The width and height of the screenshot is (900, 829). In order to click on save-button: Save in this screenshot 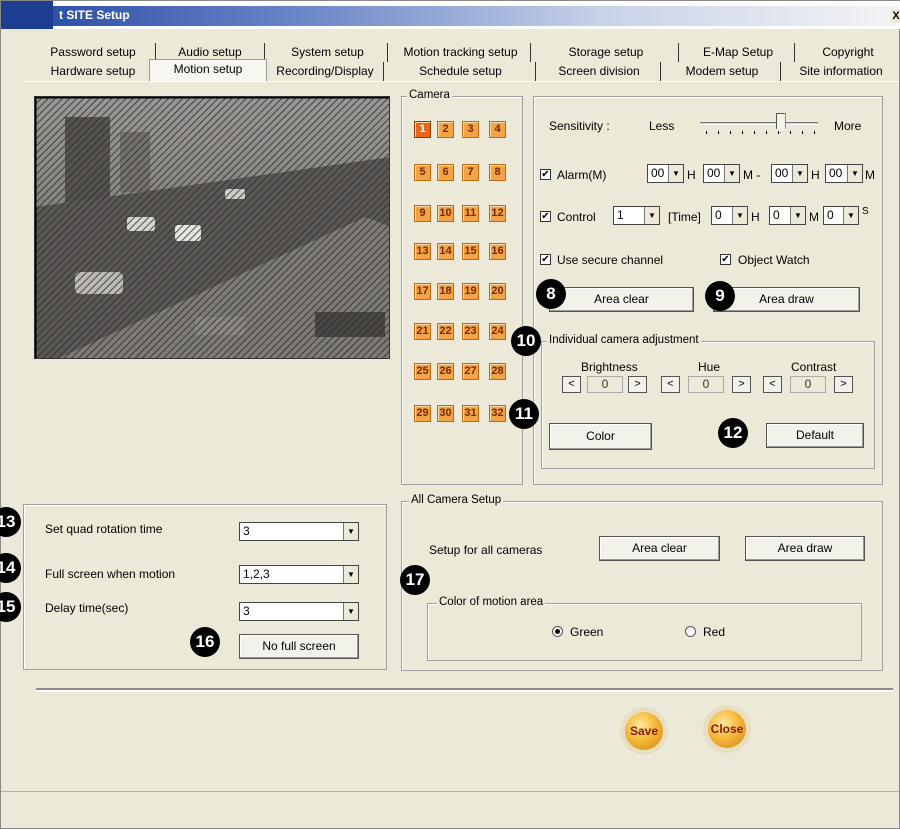, I will do `click(644, 731)`.